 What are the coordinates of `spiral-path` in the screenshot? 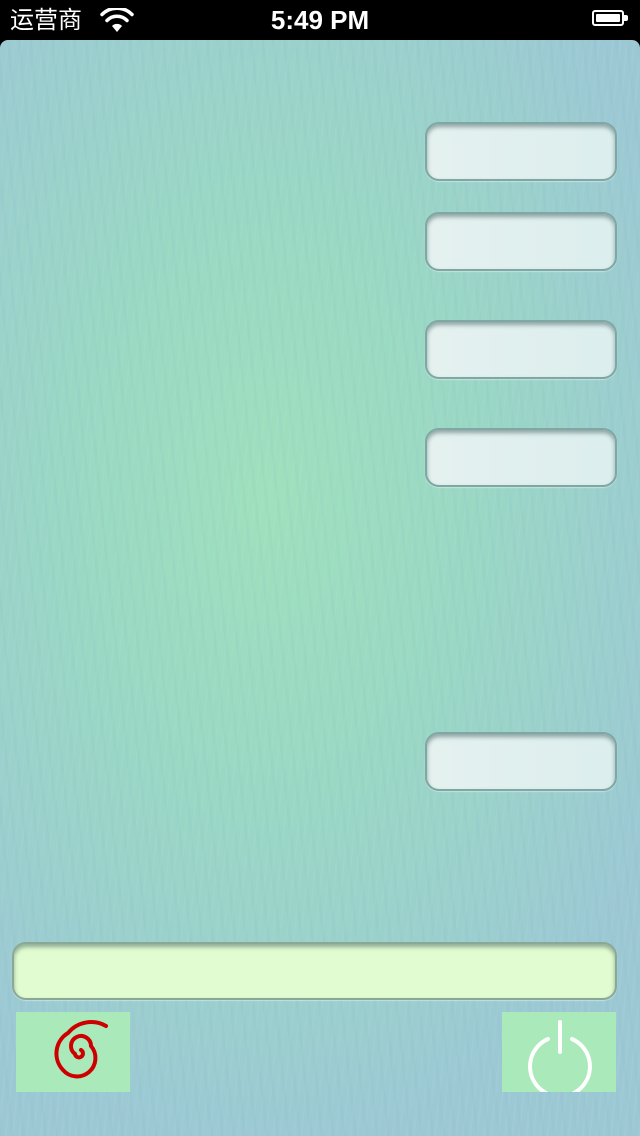 It's located at (81, 1049).